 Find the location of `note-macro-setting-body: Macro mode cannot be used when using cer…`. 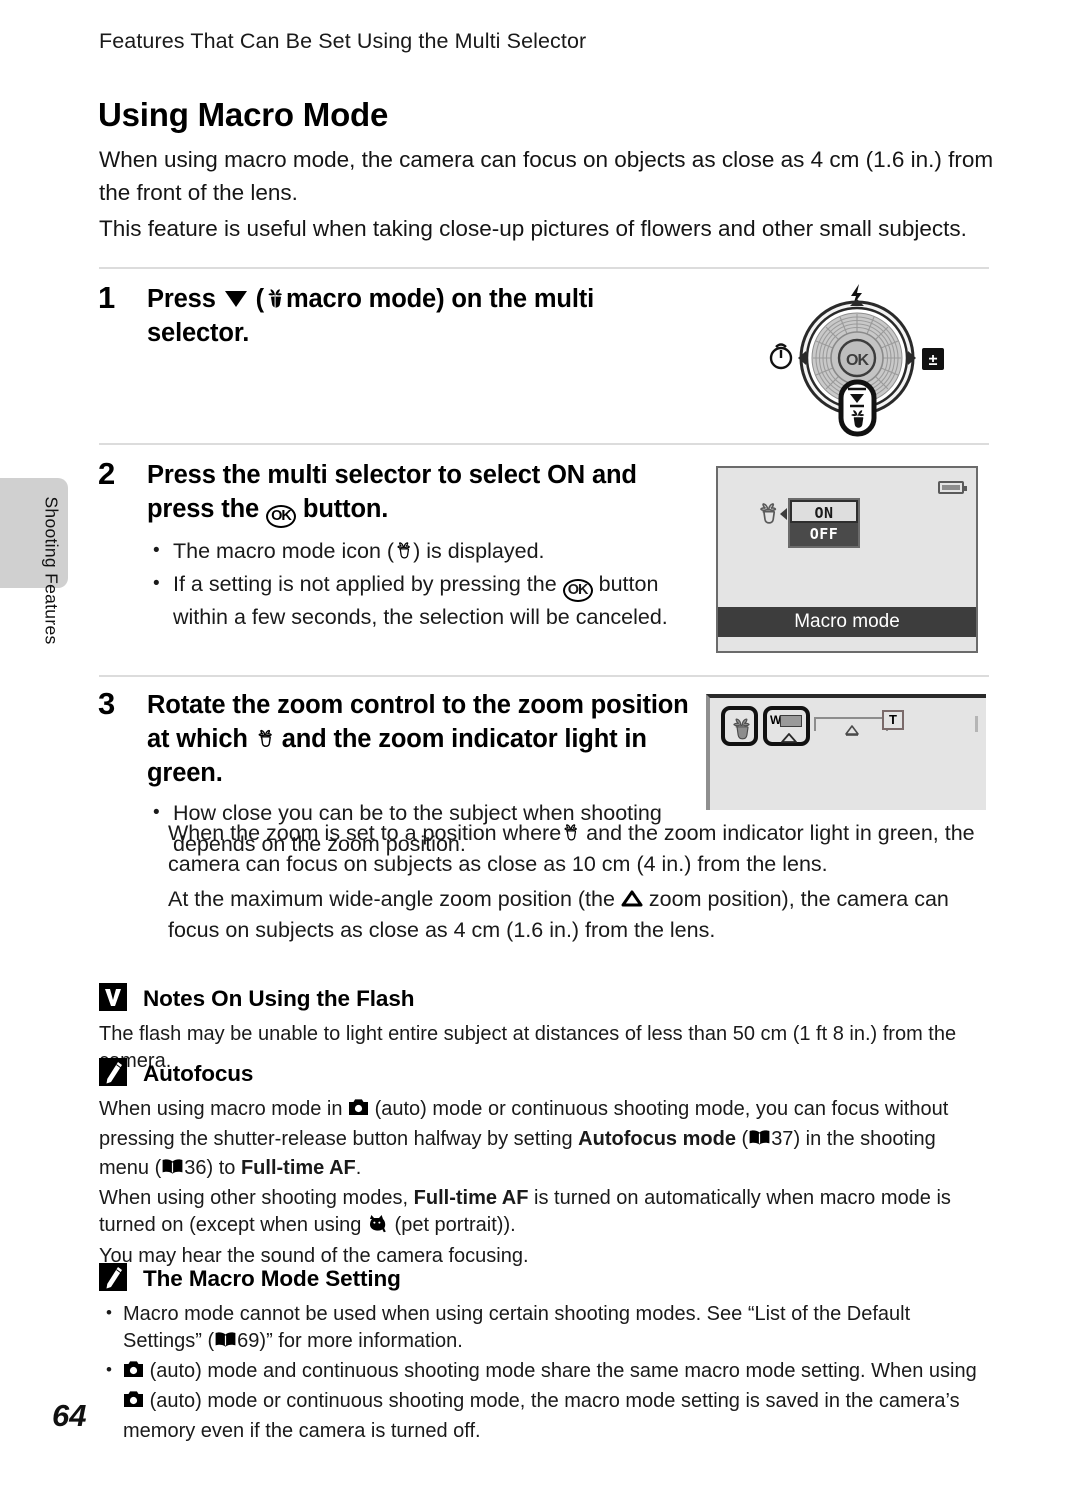

note-macro-setting-body: Macro mode cannot be used when using cer… is located at coordinates (544, 1372).